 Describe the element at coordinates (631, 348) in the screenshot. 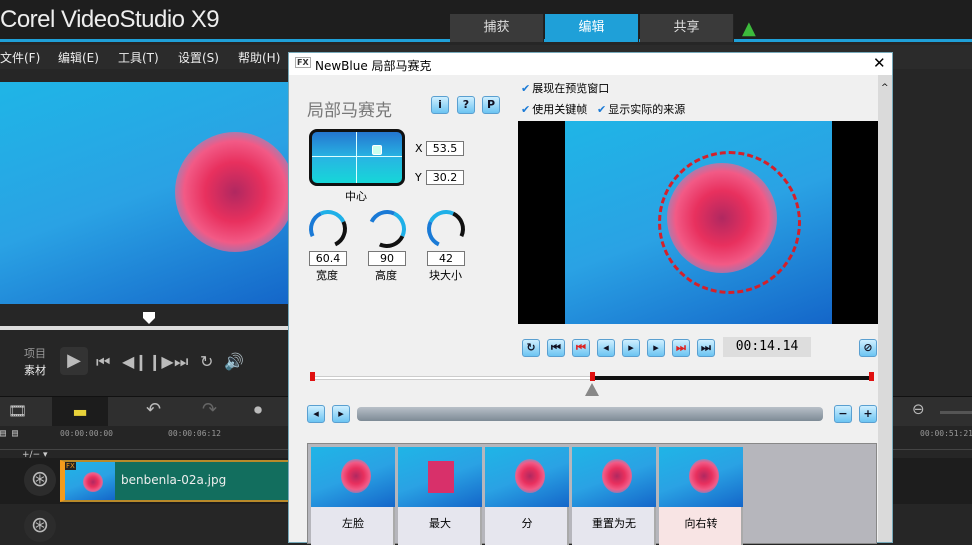

I see `play-button: ▸` at that location.